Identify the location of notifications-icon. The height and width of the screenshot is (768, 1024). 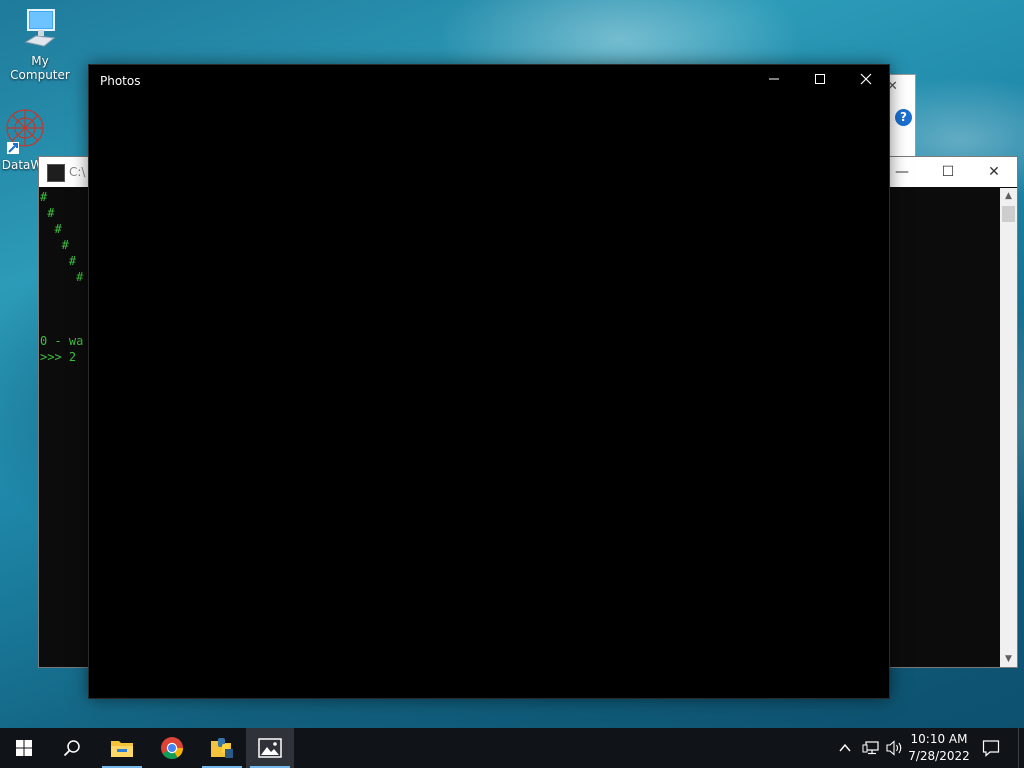
(991, 748).